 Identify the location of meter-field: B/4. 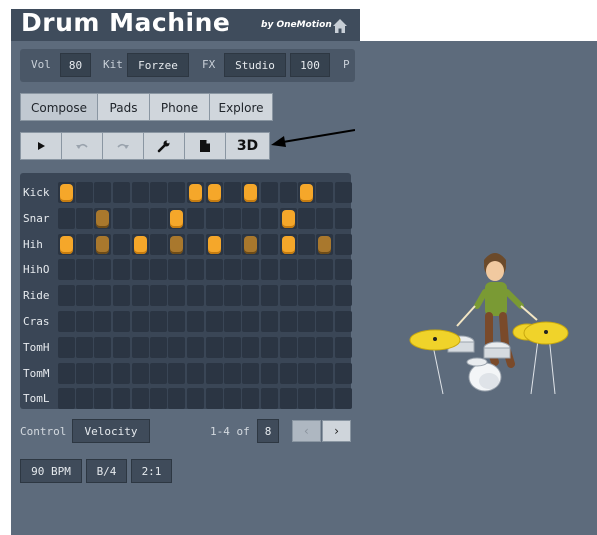
(106, 471).